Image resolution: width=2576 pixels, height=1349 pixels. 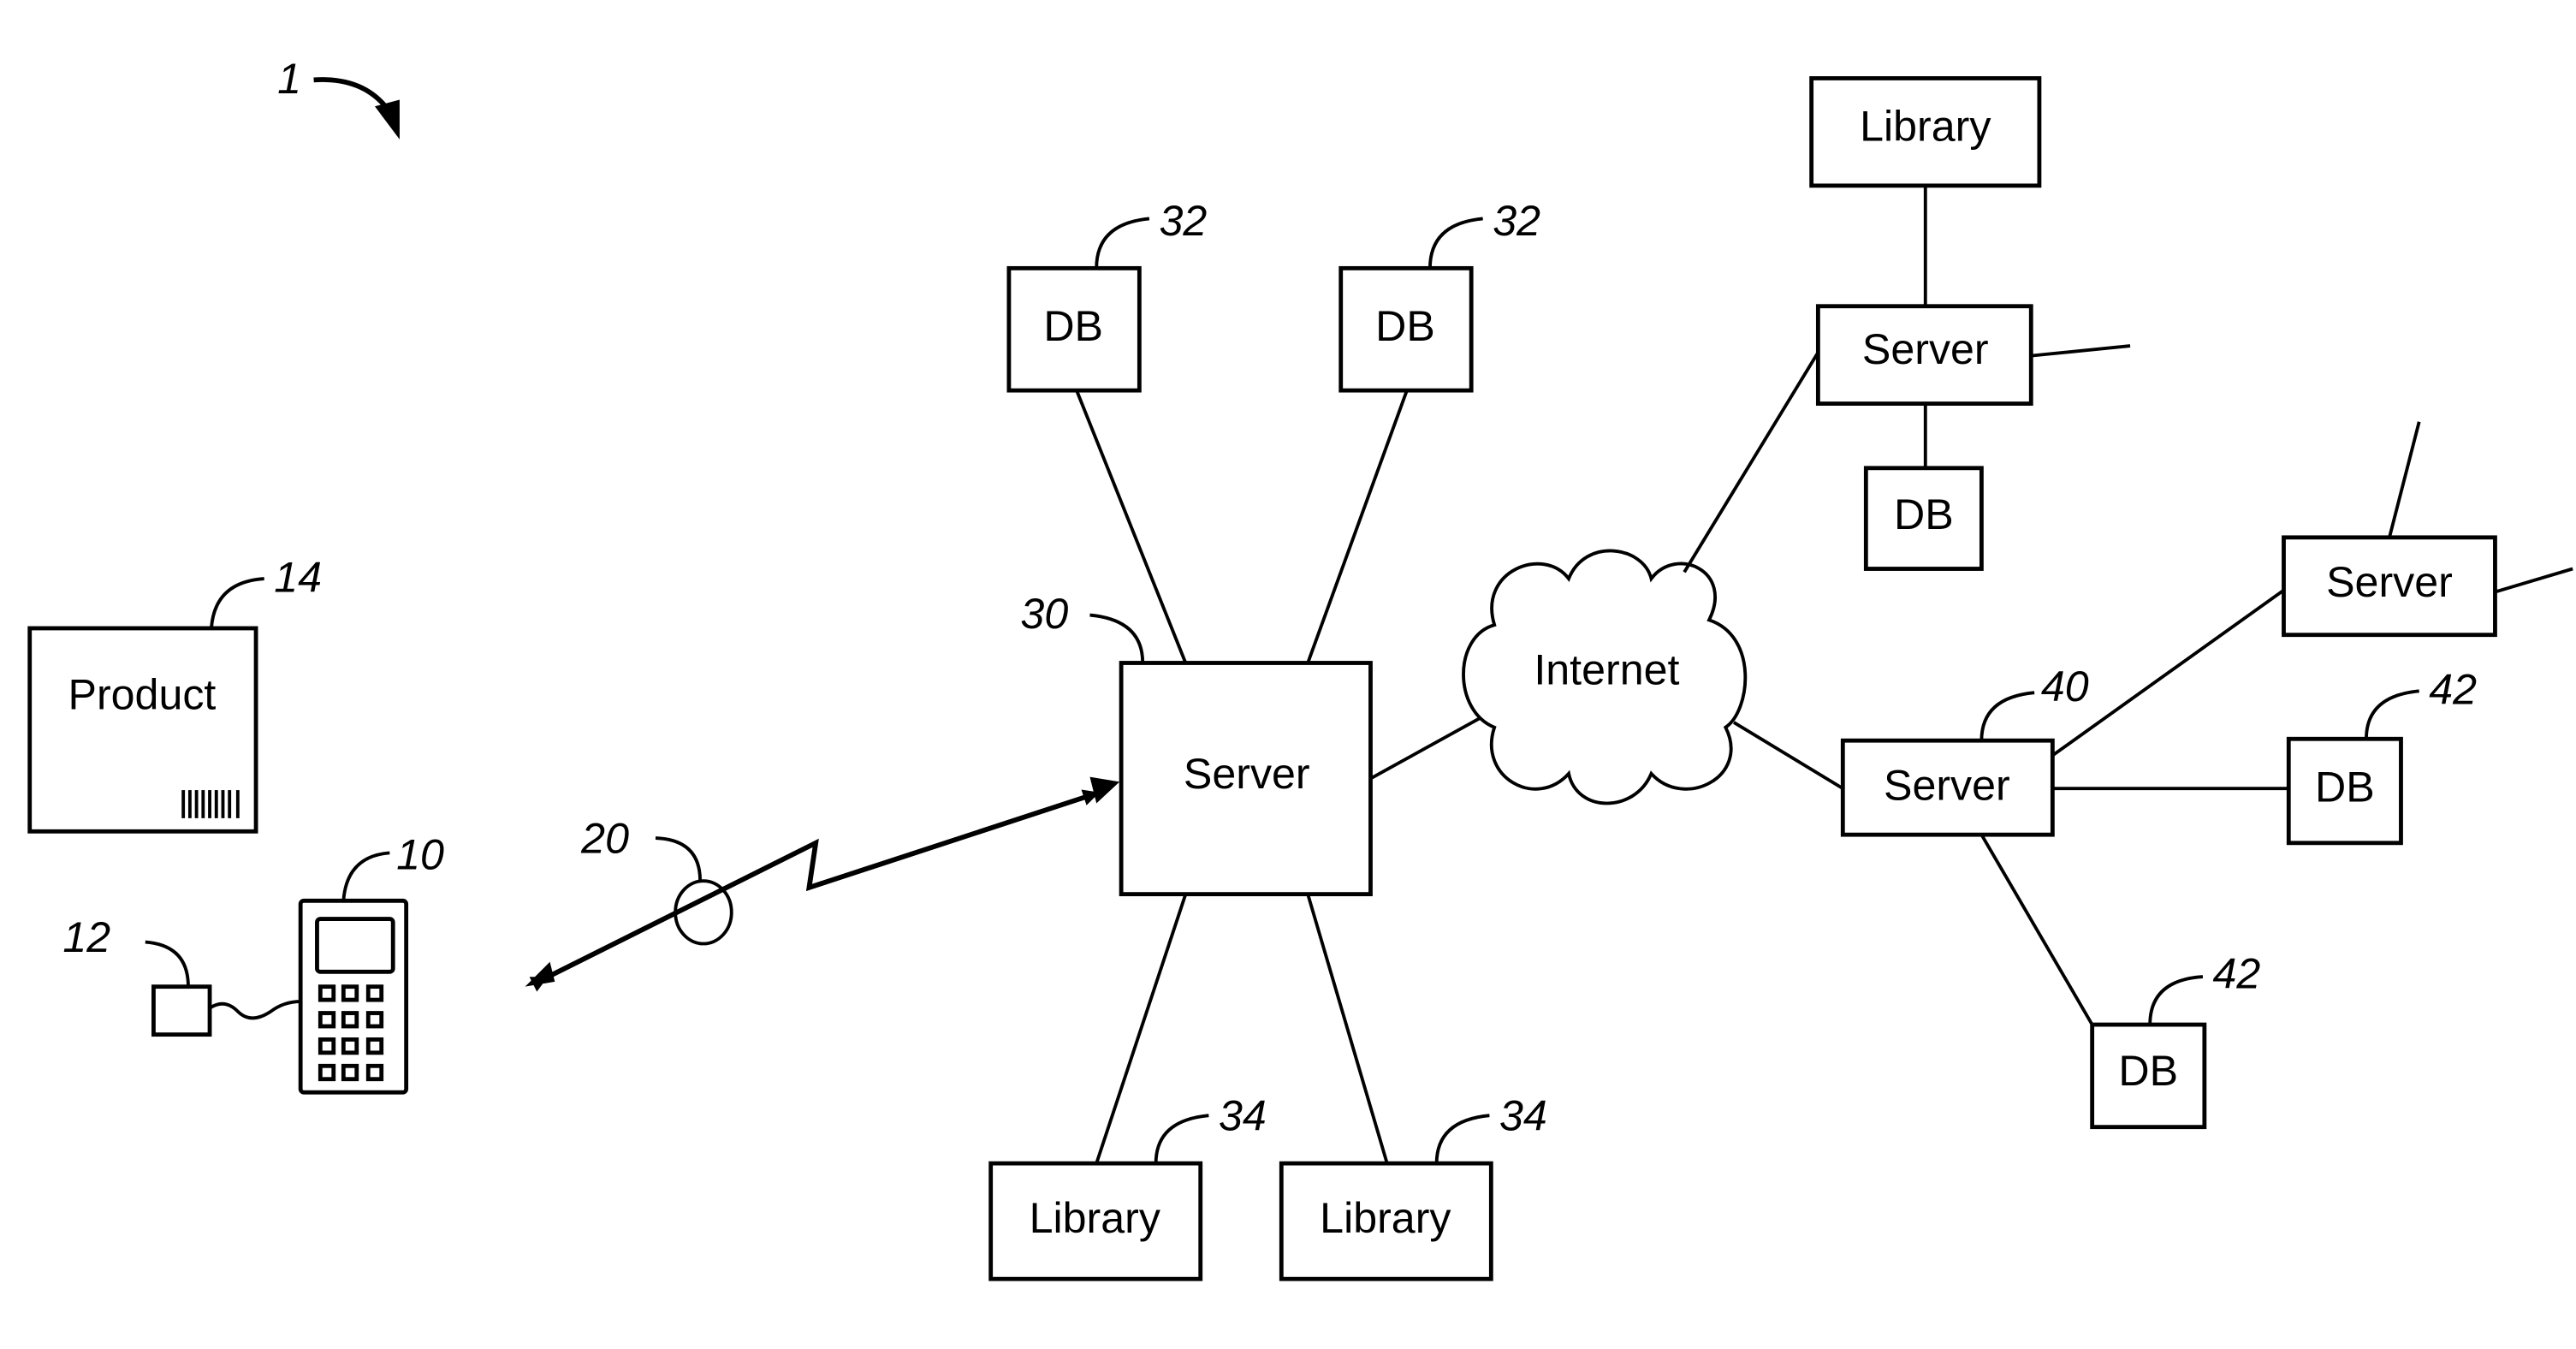 I want to click on product-leader-line, so click(x=237, y=603).